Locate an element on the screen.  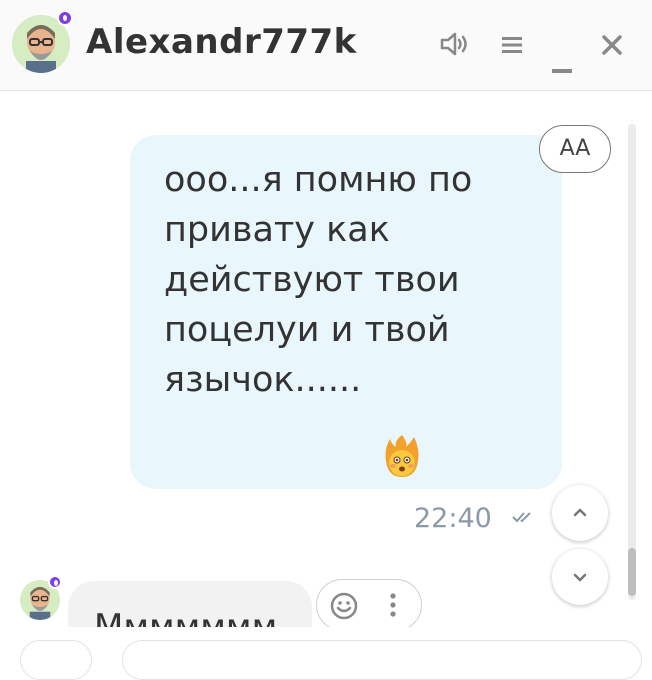
emoji-reaction-icon is located at coordinates (344, 608).